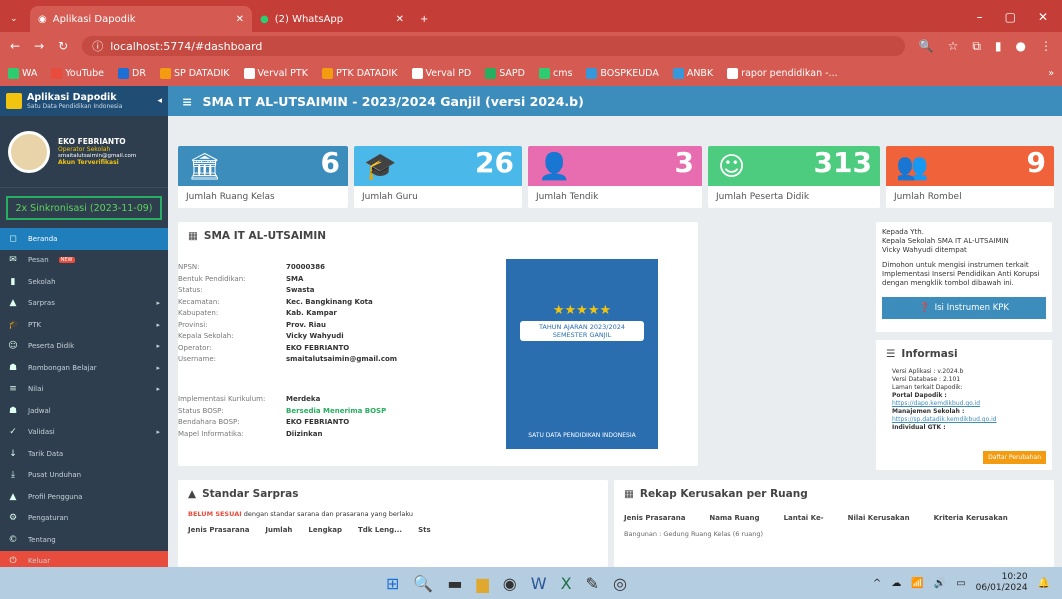 The height and width of the screenshot is (599, 1062). What do you see at coordinates (84, 325) in the screenshot?
I see `sidebar-item-4: 🎓 PTK ▸` at bounding box center [84, 325].